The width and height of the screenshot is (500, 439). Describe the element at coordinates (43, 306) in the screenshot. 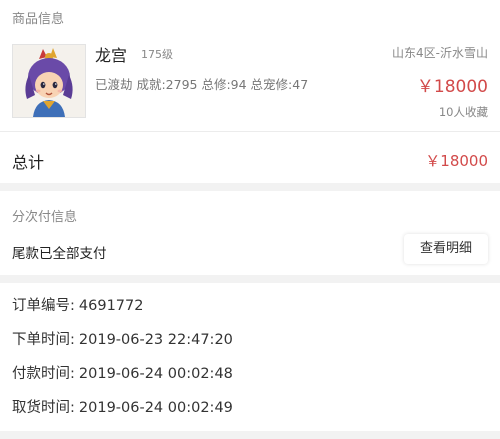

I see `order-number-label: 订单编号:` at that location.